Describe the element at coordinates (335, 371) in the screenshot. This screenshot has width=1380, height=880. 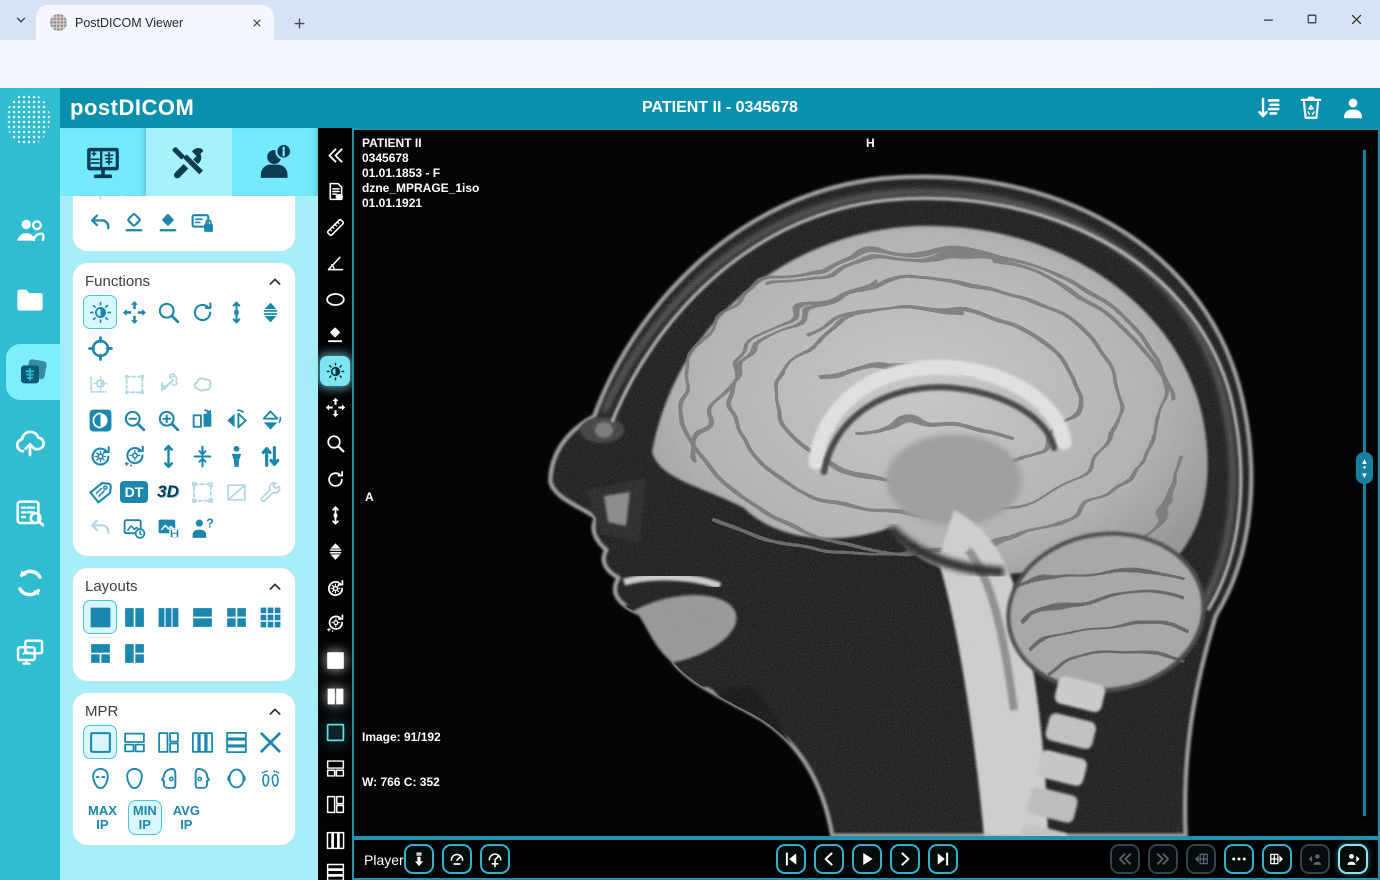
I see `strip-wl-icon` at that location.